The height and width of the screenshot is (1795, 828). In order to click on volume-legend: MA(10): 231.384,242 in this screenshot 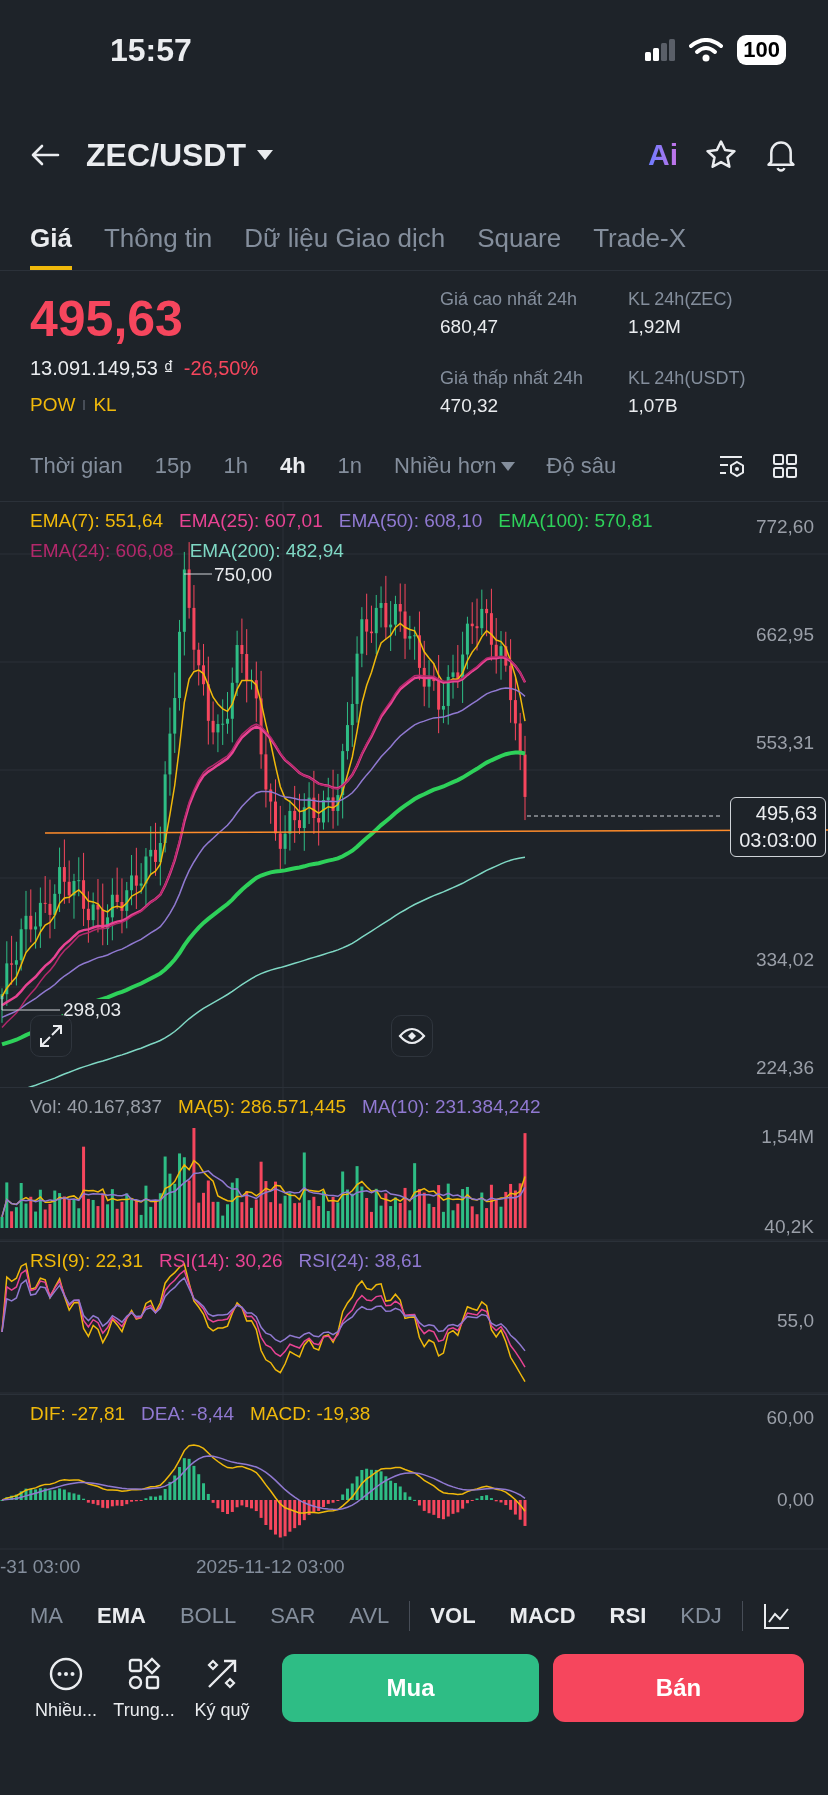, I will do `click(451, 1107)`.